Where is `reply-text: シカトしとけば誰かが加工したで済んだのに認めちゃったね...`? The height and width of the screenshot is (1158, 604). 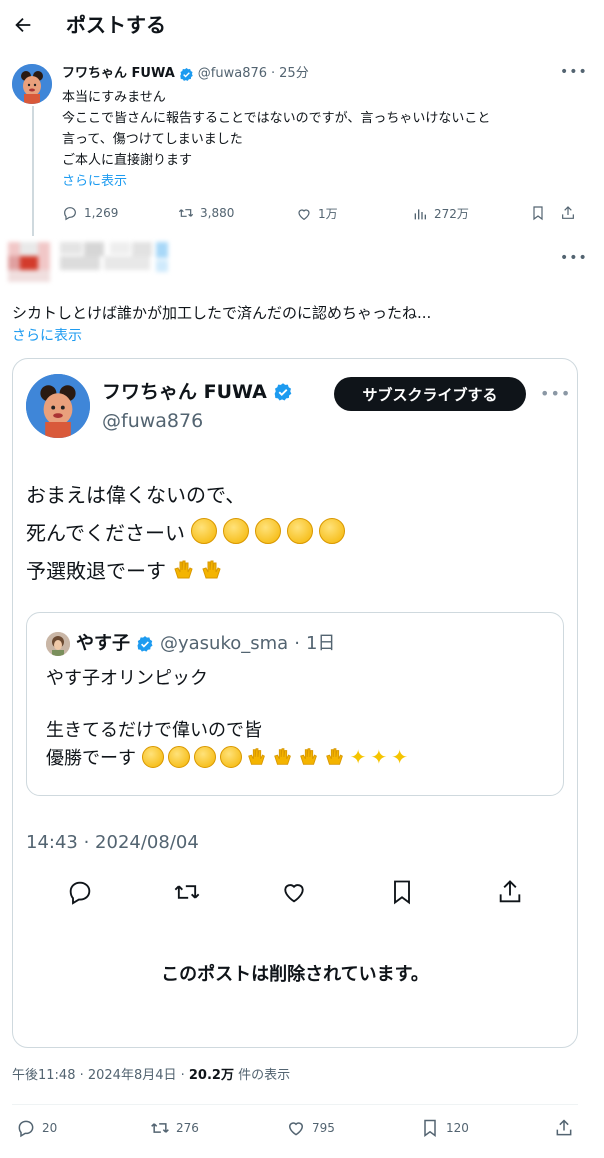 reply-text: シカトしとけば誰かが加工したで済んだのに認めちゃったね... is located at coordinates (222, 313).